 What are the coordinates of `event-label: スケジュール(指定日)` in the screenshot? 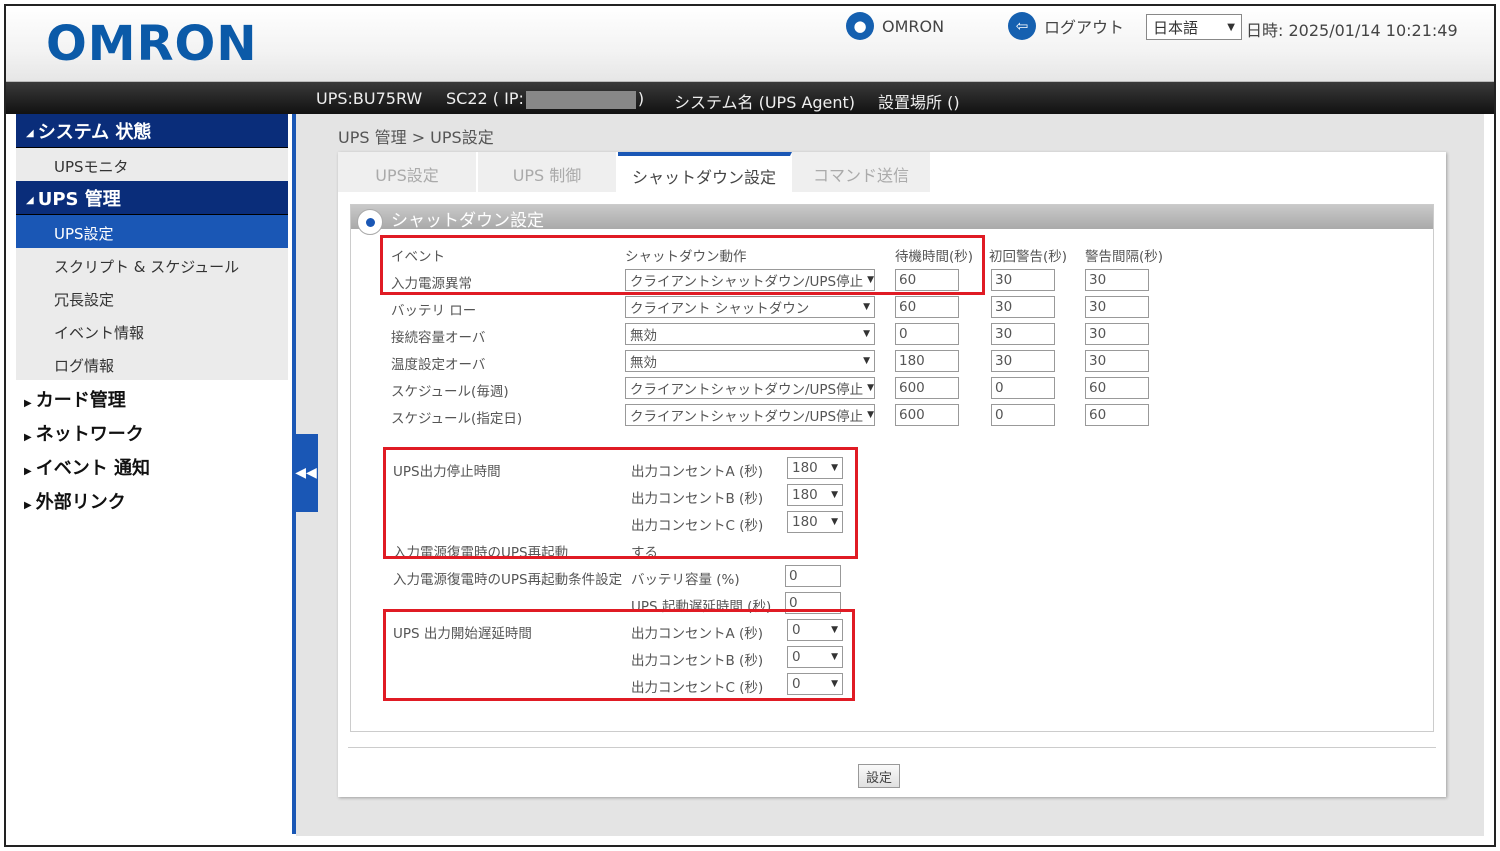 It's located at (457, 419).